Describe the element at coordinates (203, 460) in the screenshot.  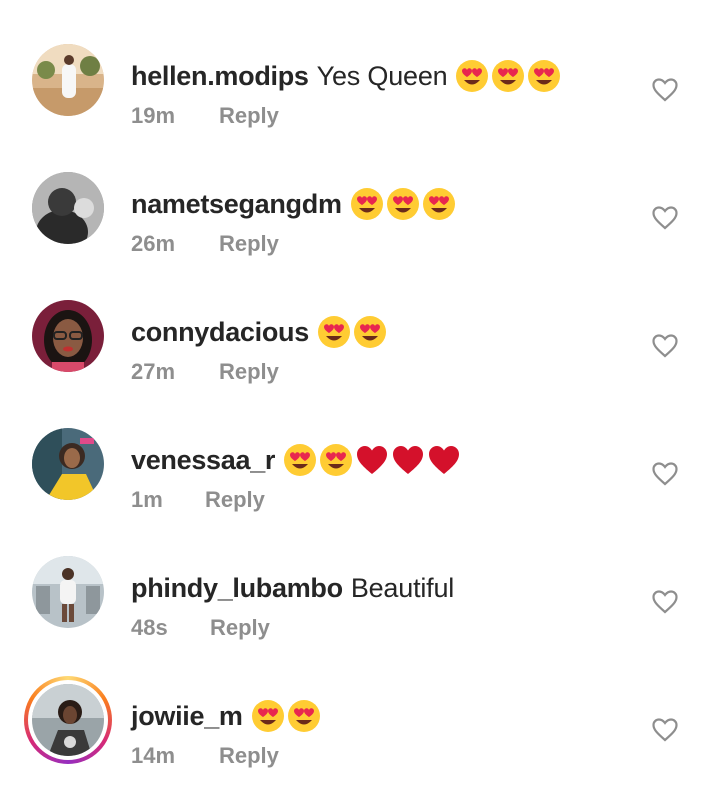
I see `username: venessaa_r` at that location.